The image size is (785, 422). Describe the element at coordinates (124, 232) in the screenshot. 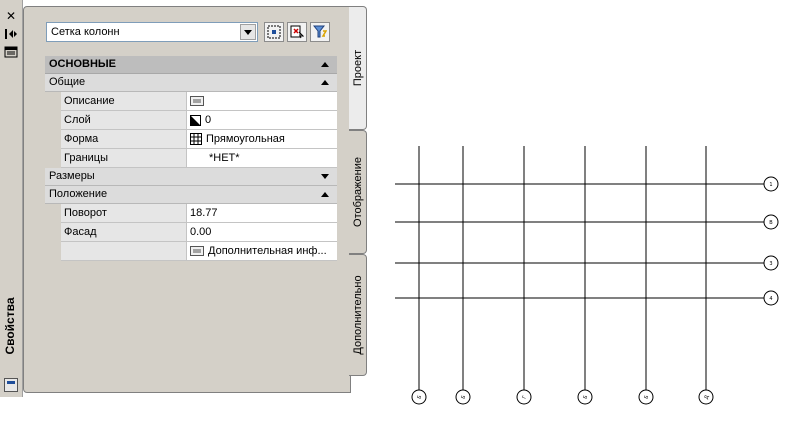

I see `property-label: Фасад` at that location.